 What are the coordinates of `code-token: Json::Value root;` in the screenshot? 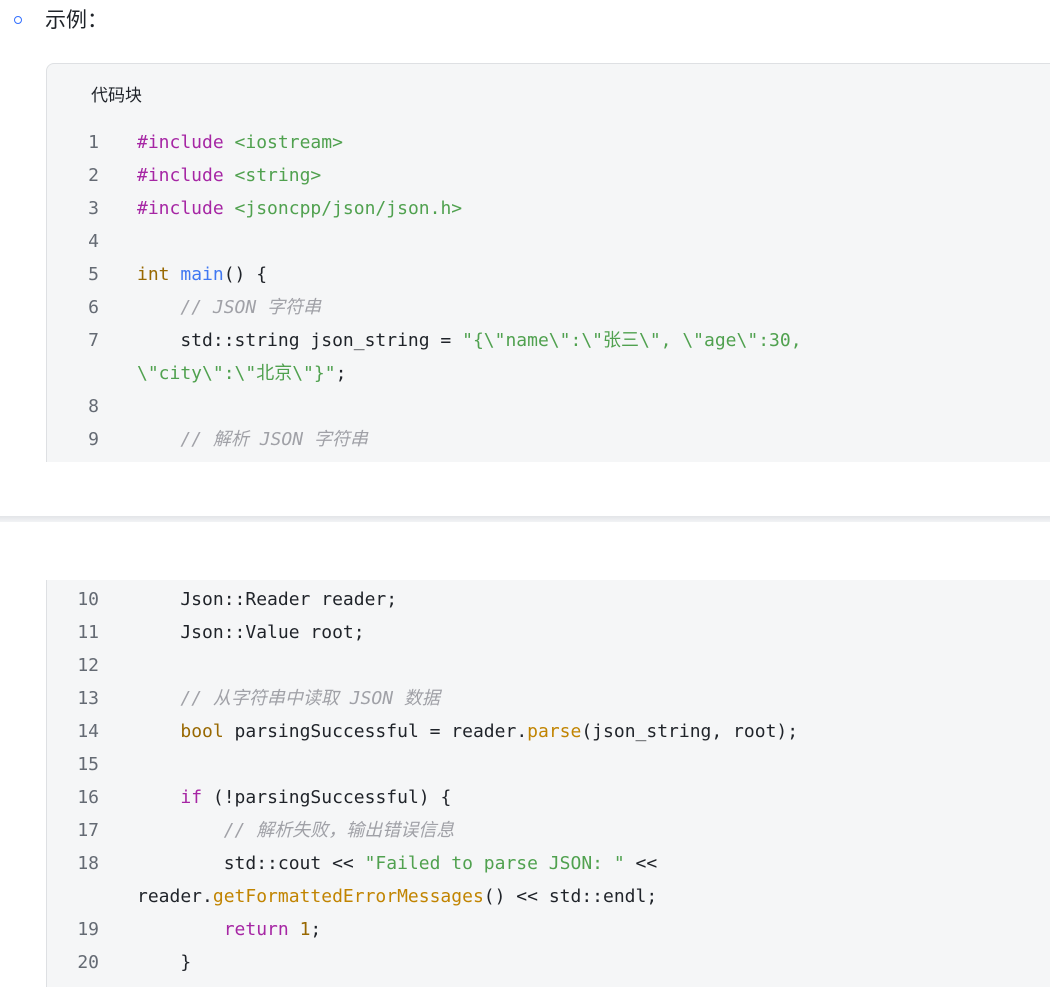 It's located at (251, 632).